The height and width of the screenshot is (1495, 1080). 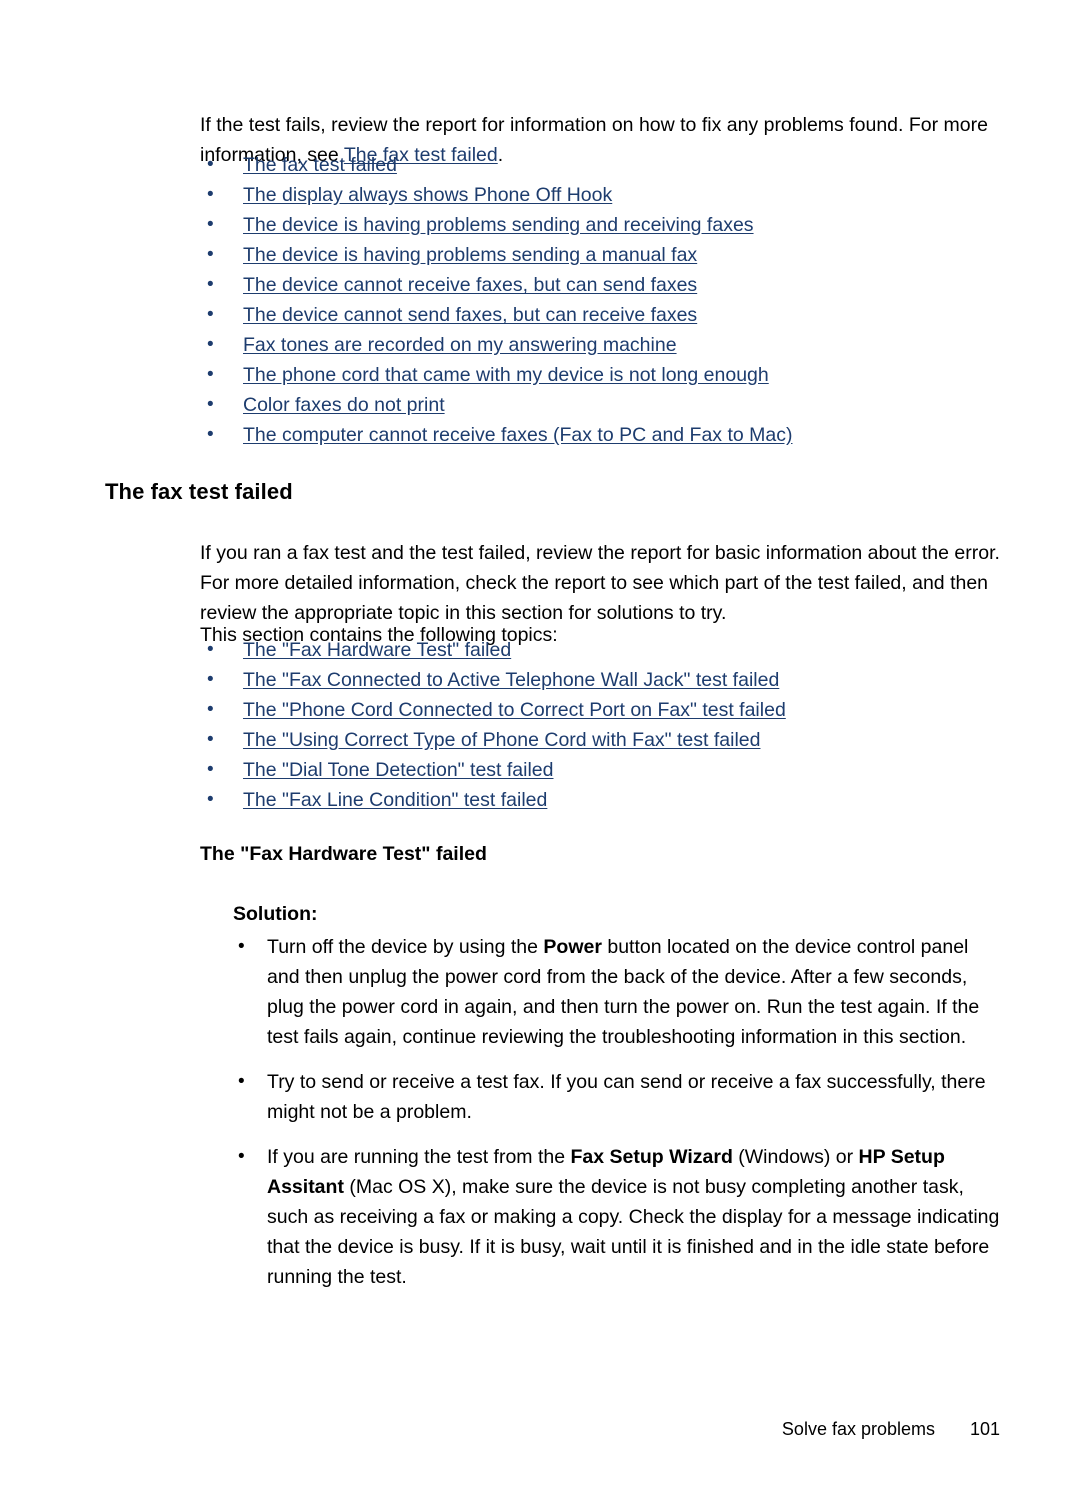 What do you see at coordinates (395, 800) in the screenshot?
I see `topic-link: The "Fax Line Condition" test failed` at bounding box center [395, 800].